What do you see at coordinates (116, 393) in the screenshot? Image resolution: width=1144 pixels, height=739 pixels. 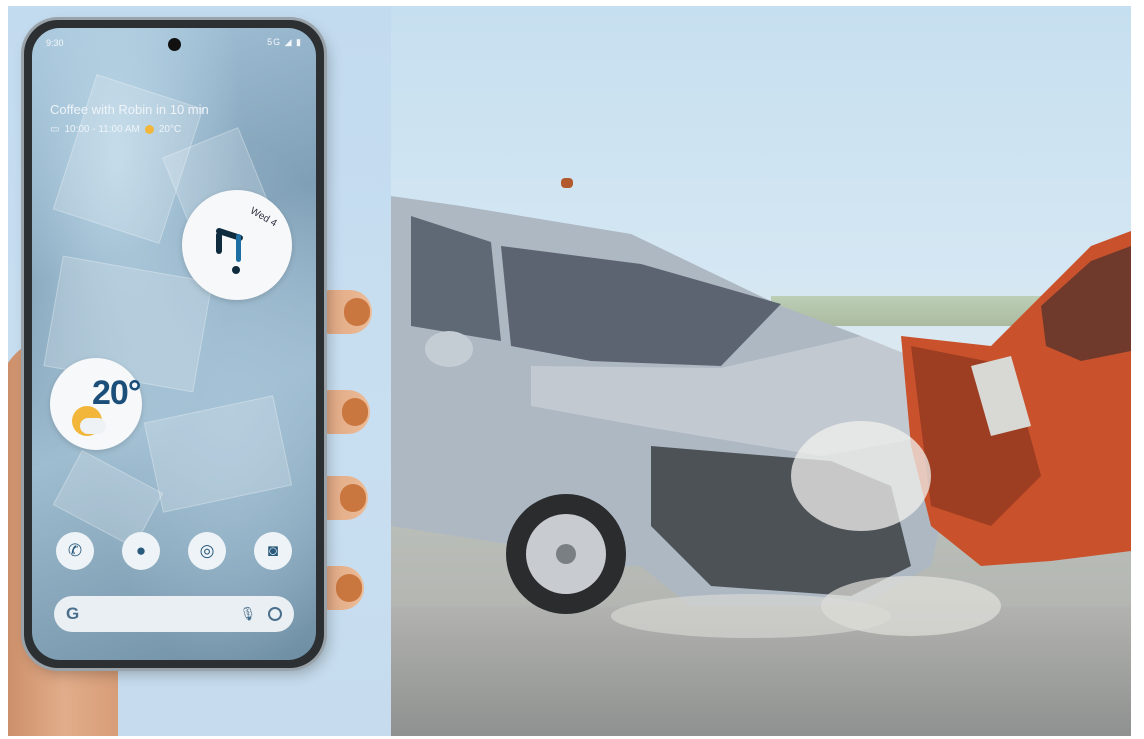 I see `weather-temperature: 20°` at bounding box center [116, 393].